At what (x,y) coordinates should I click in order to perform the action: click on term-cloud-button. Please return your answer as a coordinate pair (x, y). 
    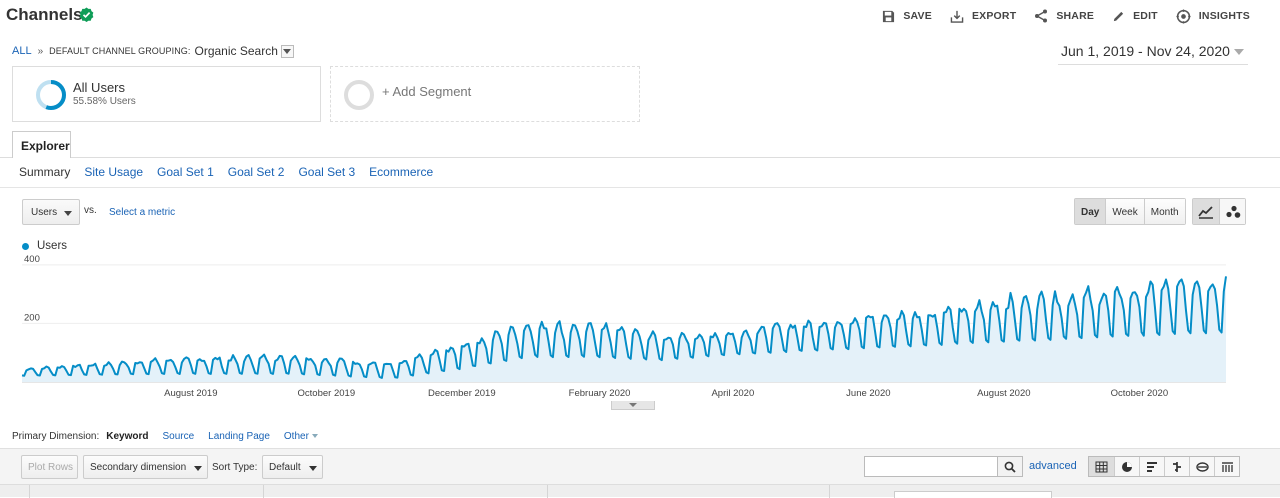
    Looking at the image, I should click on (1201, 466).